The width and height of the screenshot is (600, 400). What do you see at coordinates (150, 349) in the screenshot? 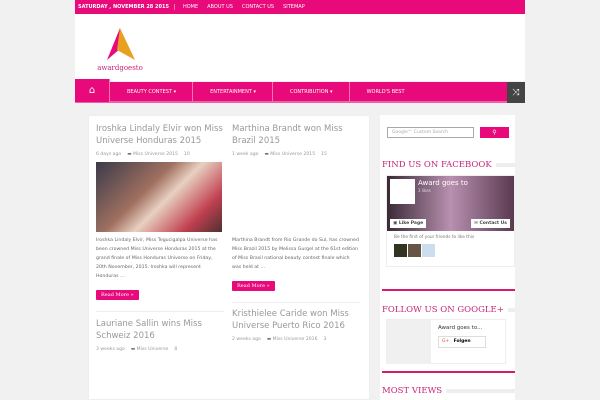
I see `post-category: Miss Universe` at bounding box center [150, 349].